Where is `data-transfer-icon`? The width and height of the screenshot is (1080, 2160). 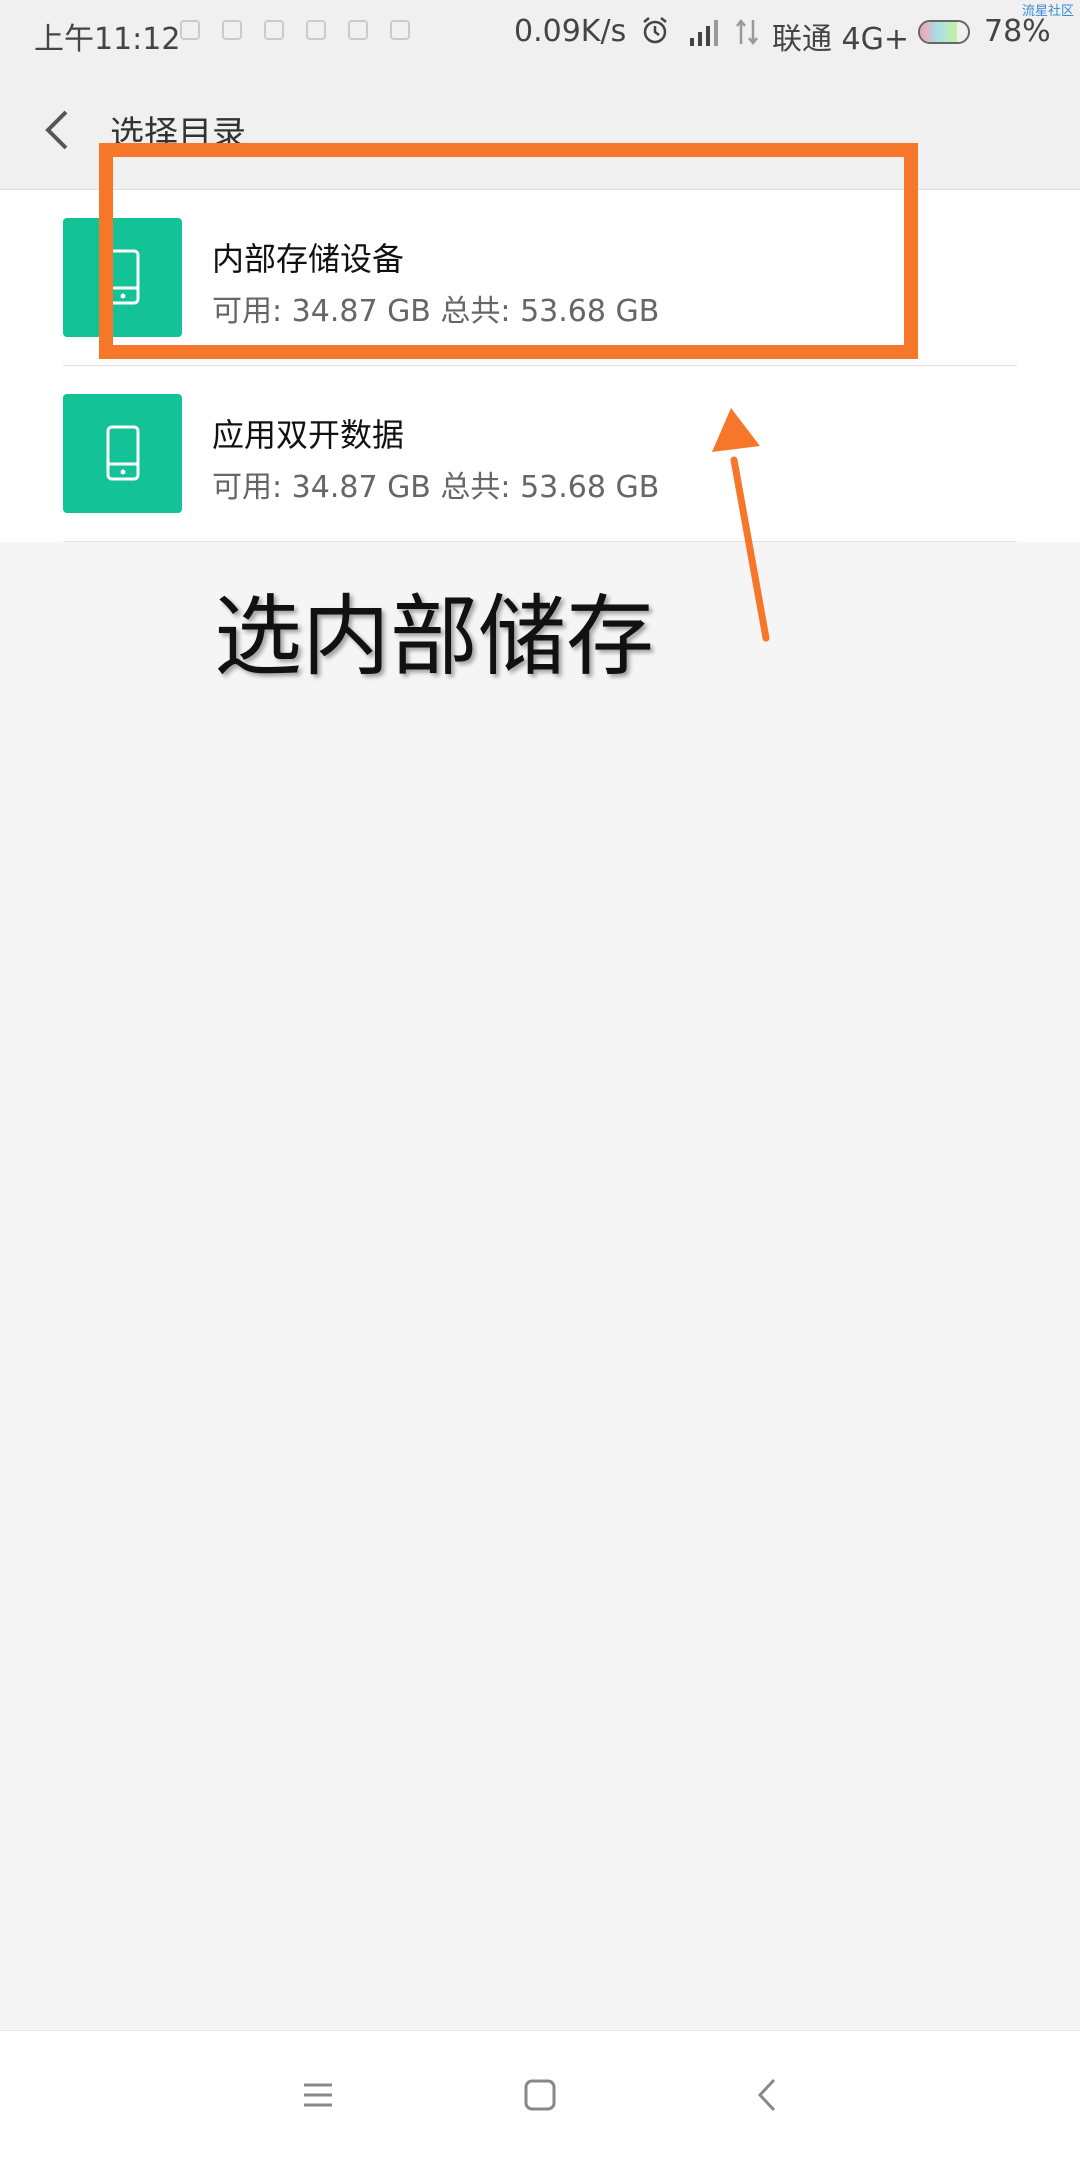 data-transfer-icon is located at coordinates (747, 32).